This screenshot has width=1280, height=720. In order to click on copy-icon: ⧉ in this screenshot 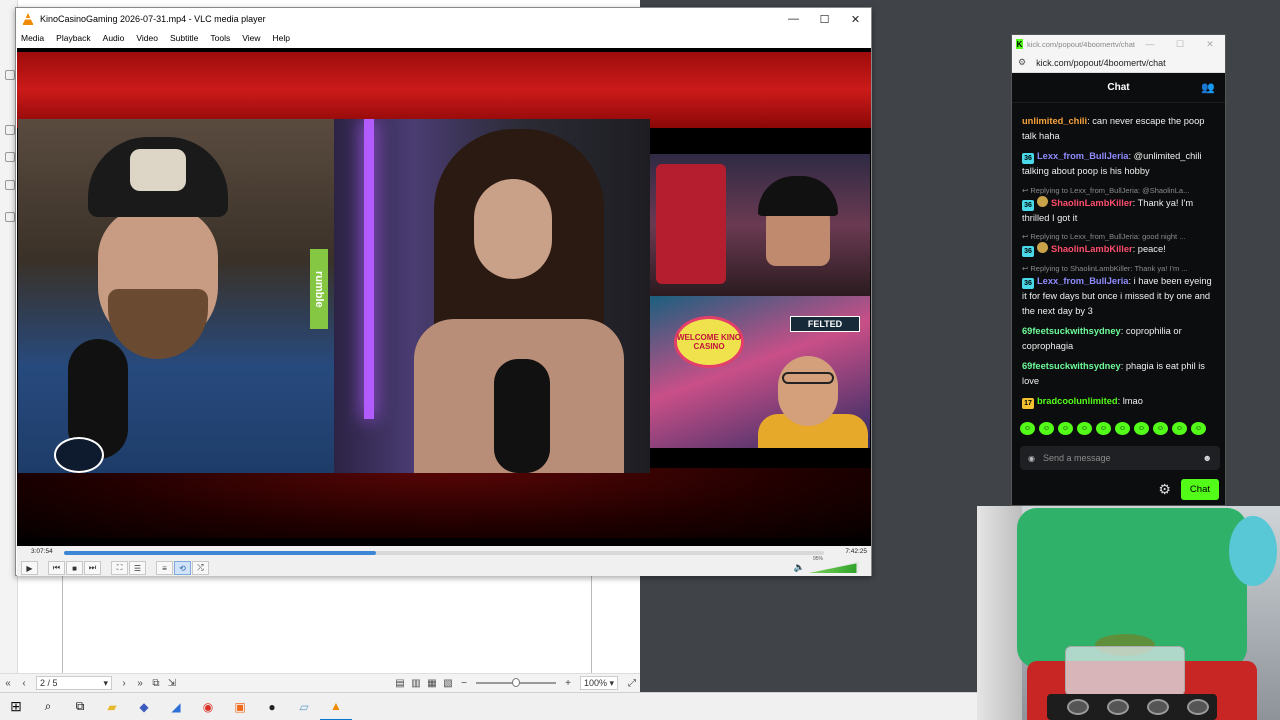, I will do `click(156, 683)`.